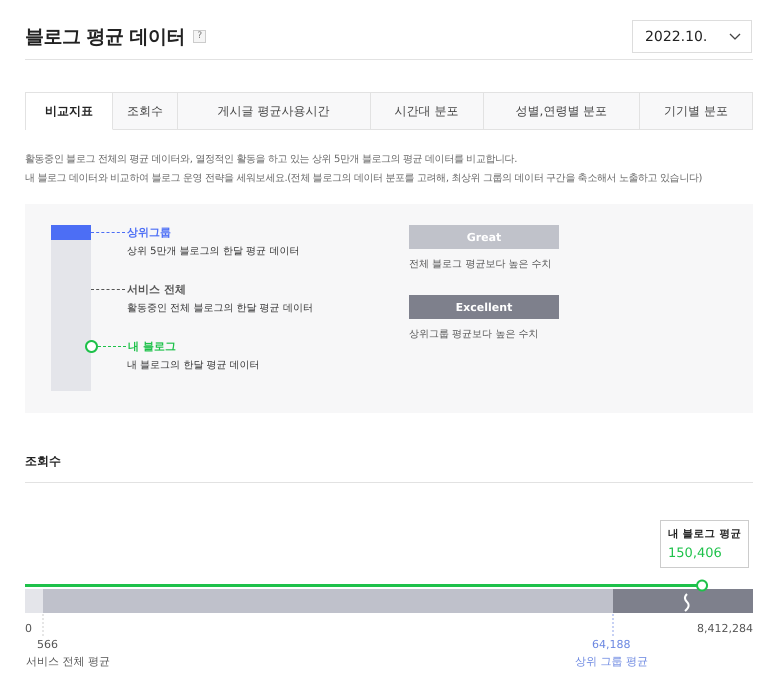  Describe the element at coordinates (152, 346) in the screenshot. I see `legend-group-name: 내 블로그` at that location.